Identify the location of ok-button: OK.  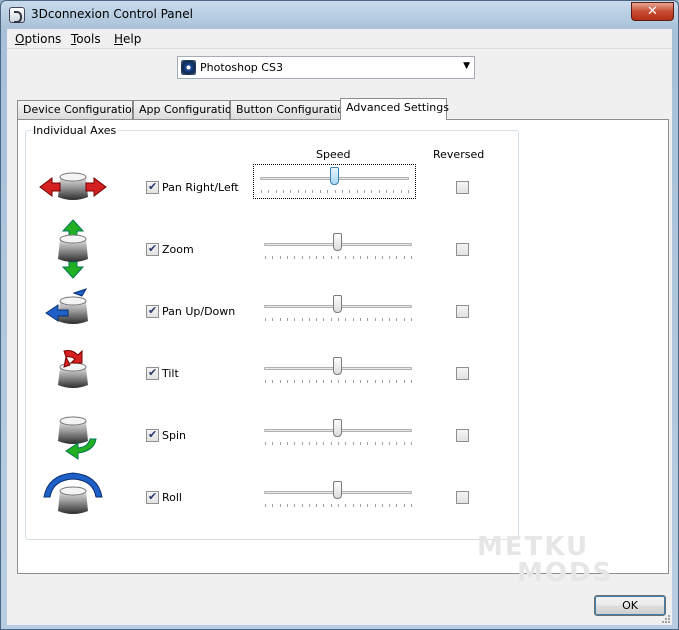
(630, 605).